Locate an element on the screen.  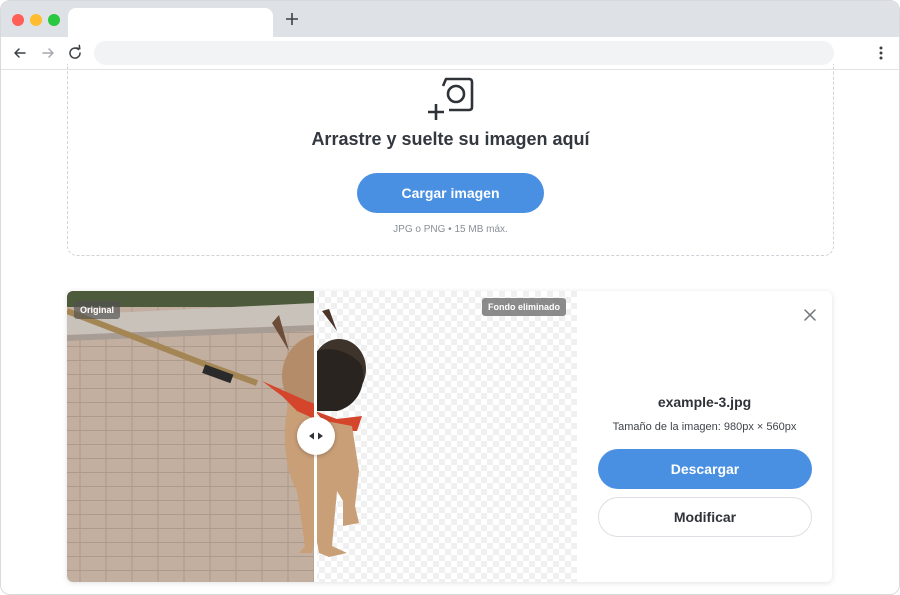
close-window-button is located at coordinates (18, 20).